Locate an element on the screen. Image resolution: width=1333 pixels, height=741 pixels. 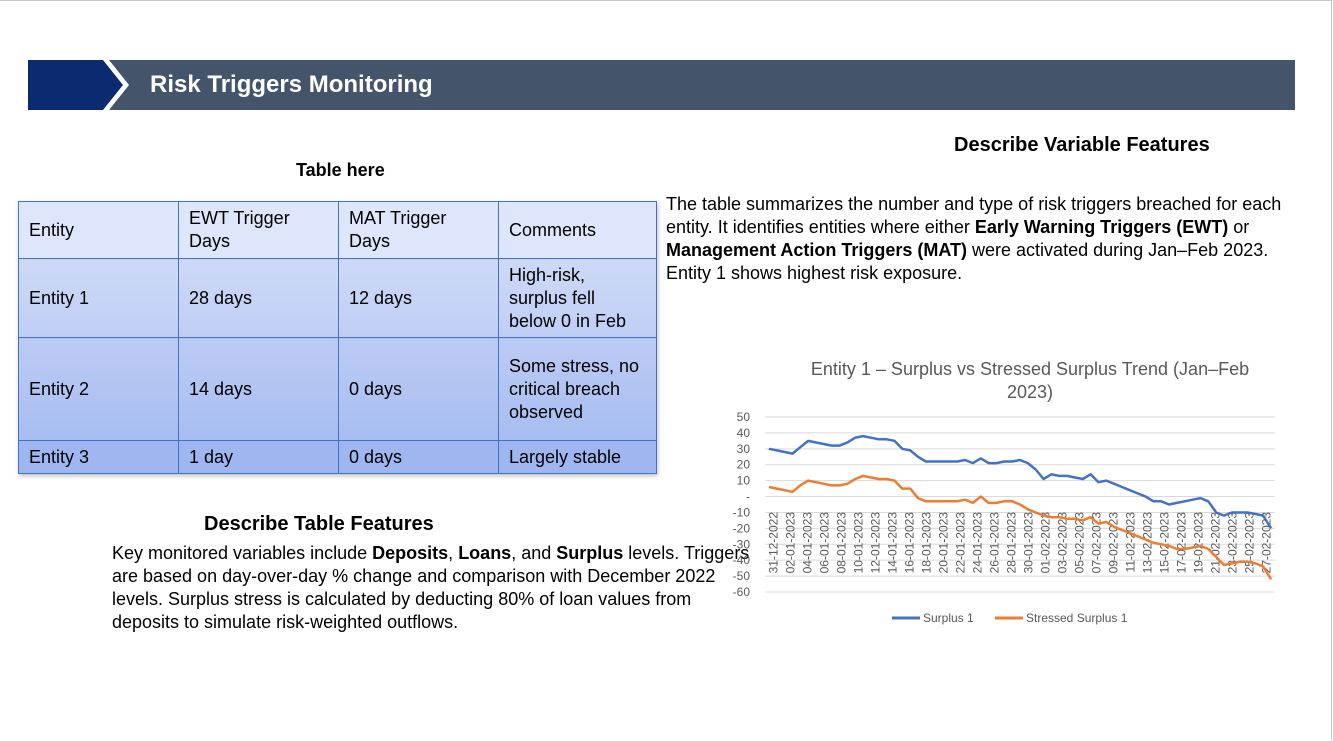
y-tick-label: -40 is located at coordinates (742, 560).